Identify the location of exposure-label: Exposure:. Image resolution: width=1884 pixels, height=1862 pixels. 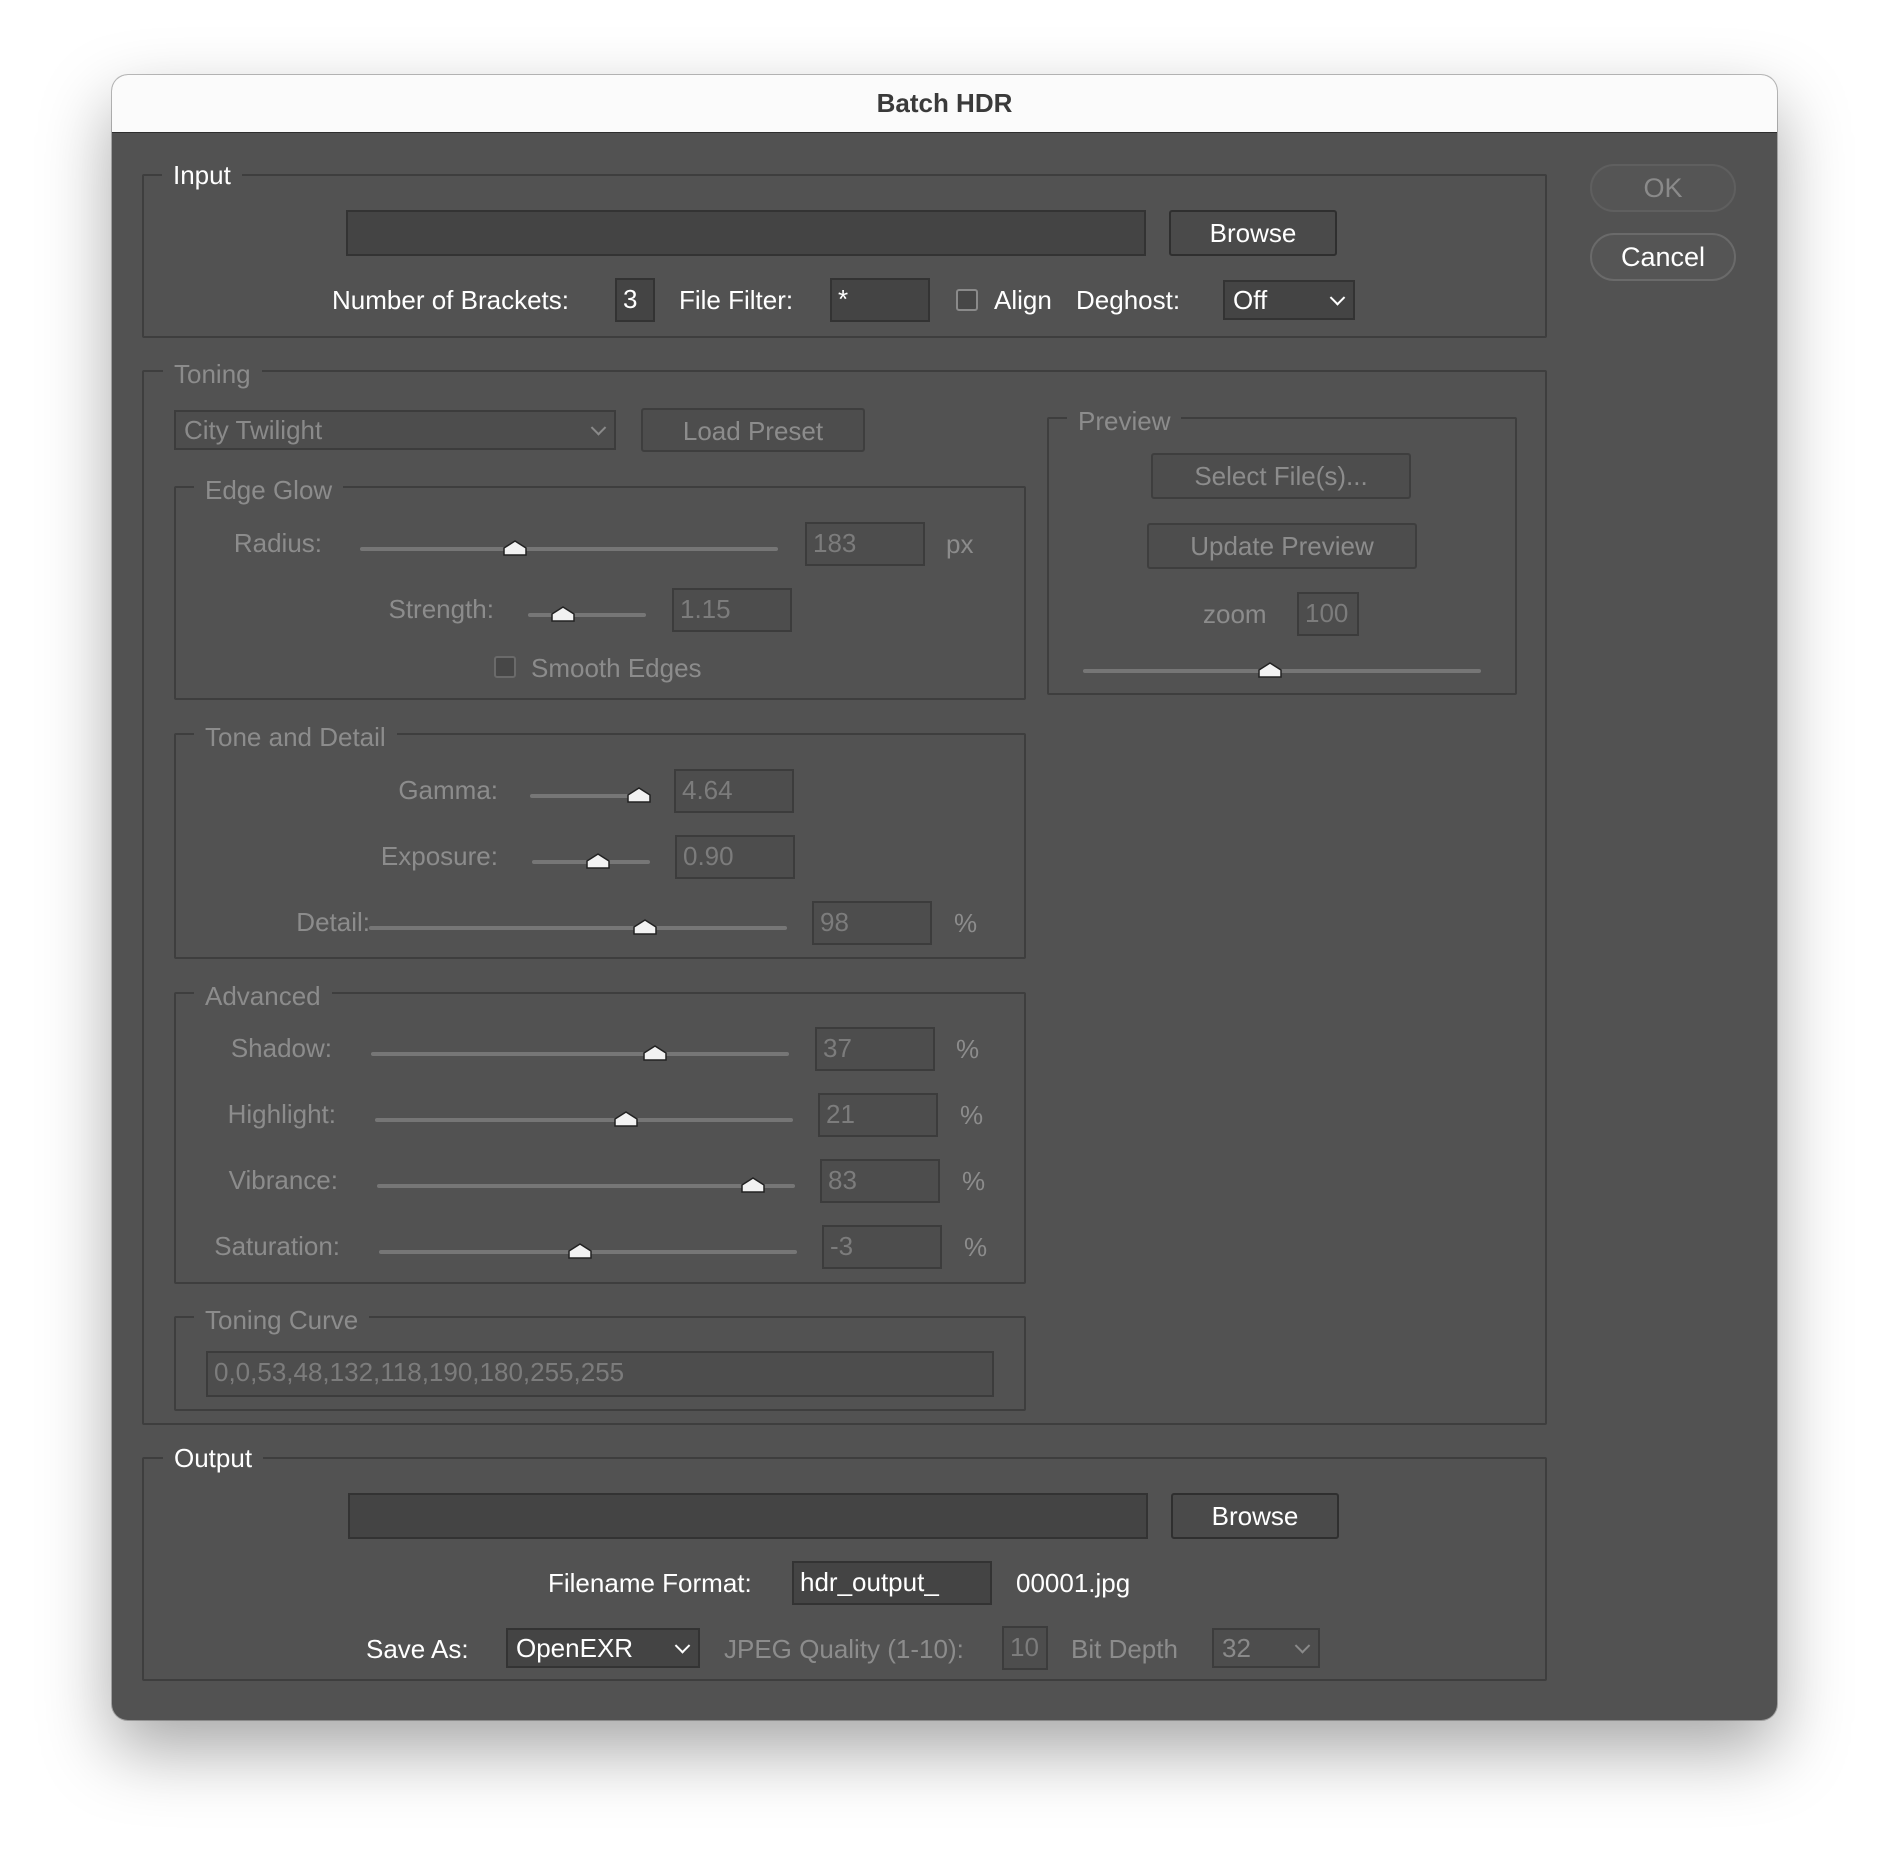
(439, 856).